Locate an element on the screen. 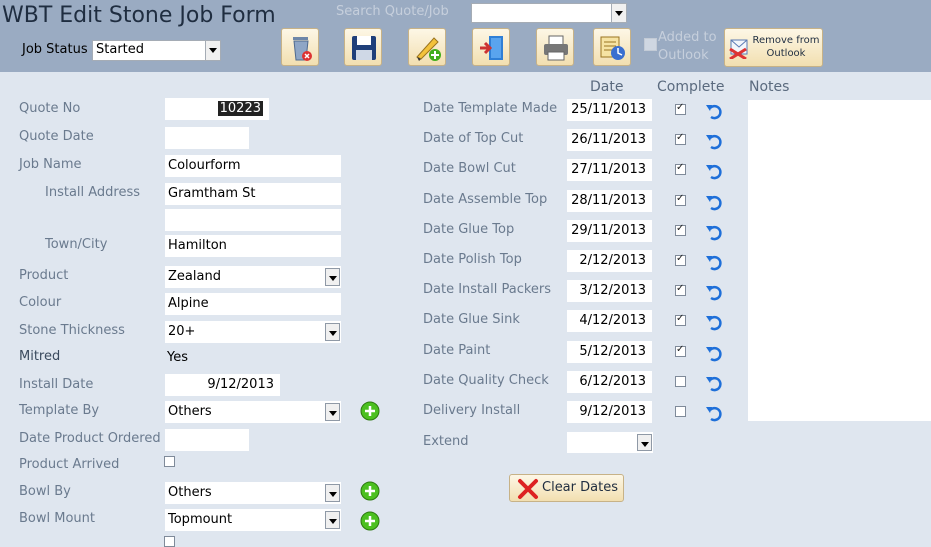 The width and height of the screenshot is (931, 547). delete-icon is located at coordinates (302, 49).